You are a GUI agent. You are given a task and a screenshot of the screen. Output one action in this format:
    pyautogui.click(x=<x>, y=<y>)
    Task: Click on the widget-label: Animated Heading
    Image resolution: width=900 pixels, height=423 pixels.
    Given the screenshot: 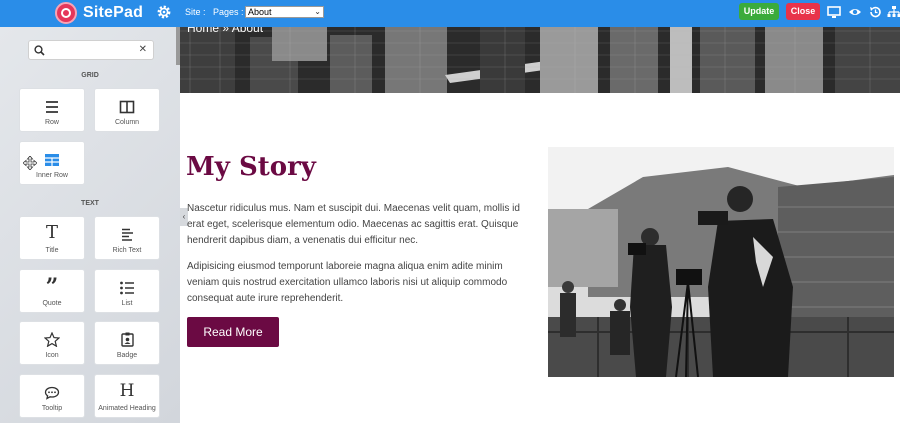 What is the action you would take?
    pyautogui.click(x=127, y=408)
    